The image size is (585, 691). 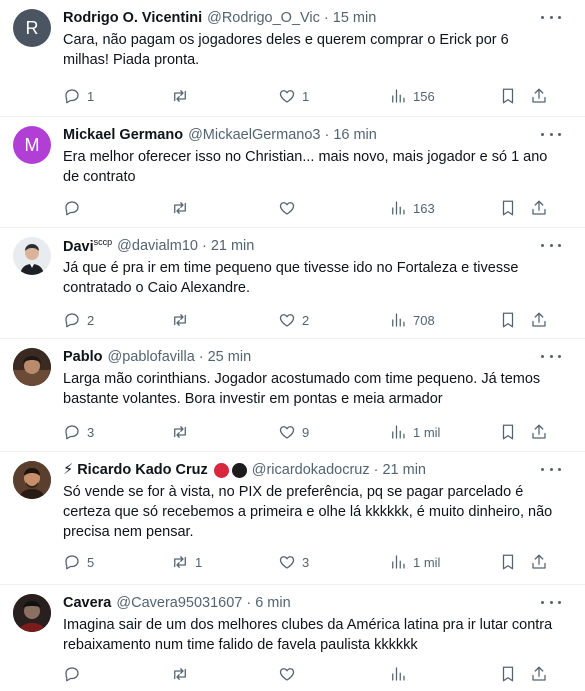 I want to click on user-handle: @MickaelGermano3, so click(x=254, y=135).